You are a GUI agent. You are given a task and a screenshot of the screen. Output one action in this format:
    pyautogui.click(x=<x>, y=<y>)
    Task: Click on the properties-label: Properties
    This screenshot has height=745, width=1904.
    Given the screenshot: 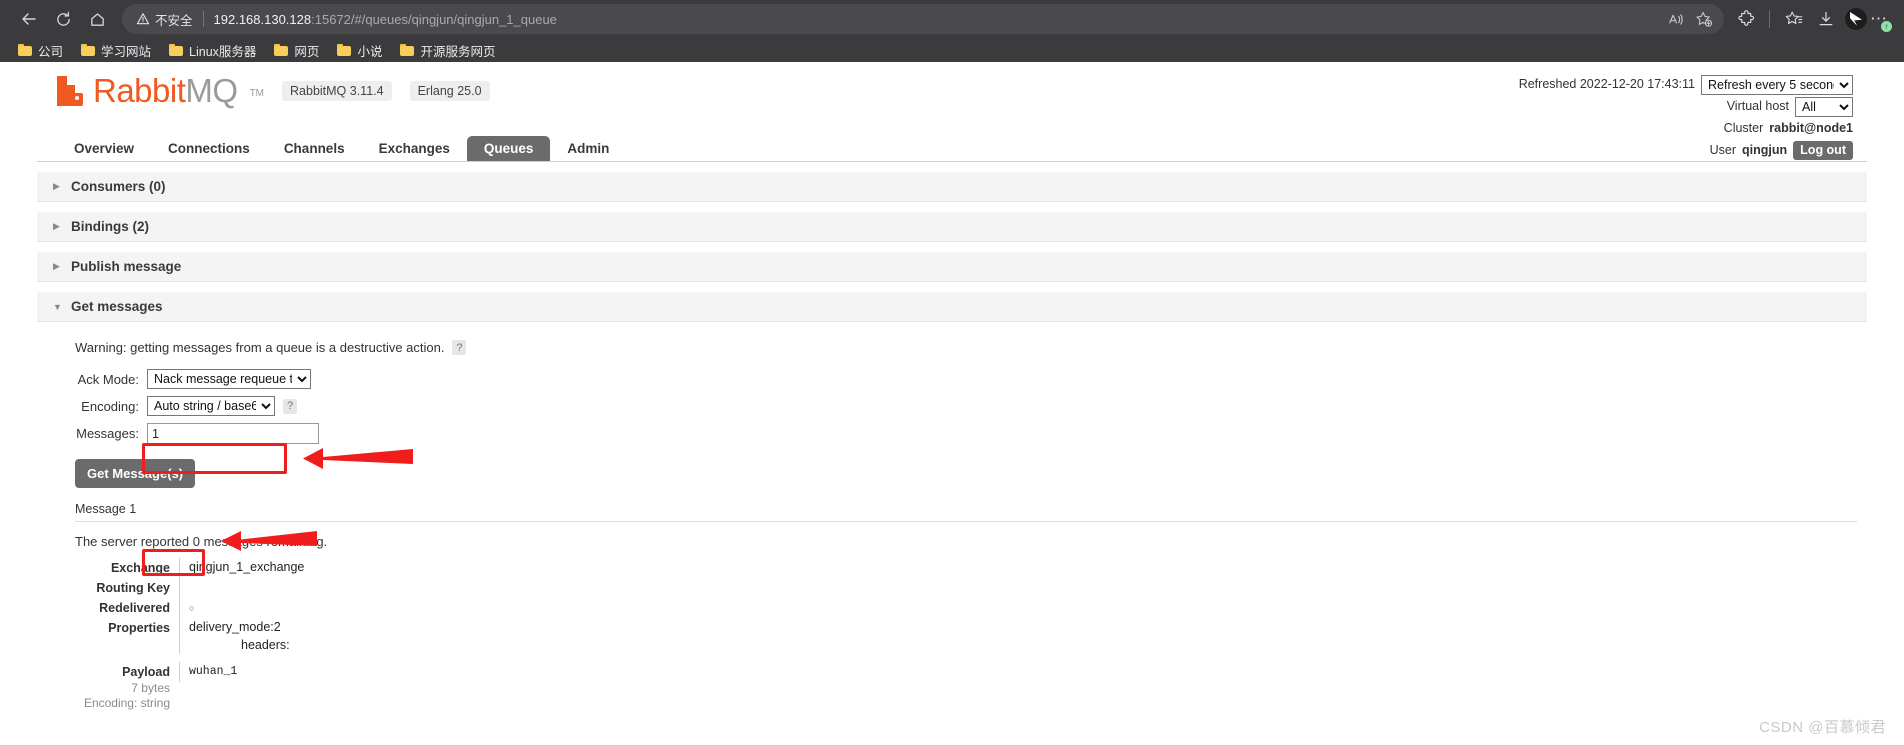 What is the action you would take?
    pyautogui.click(x=139, y=628)
    